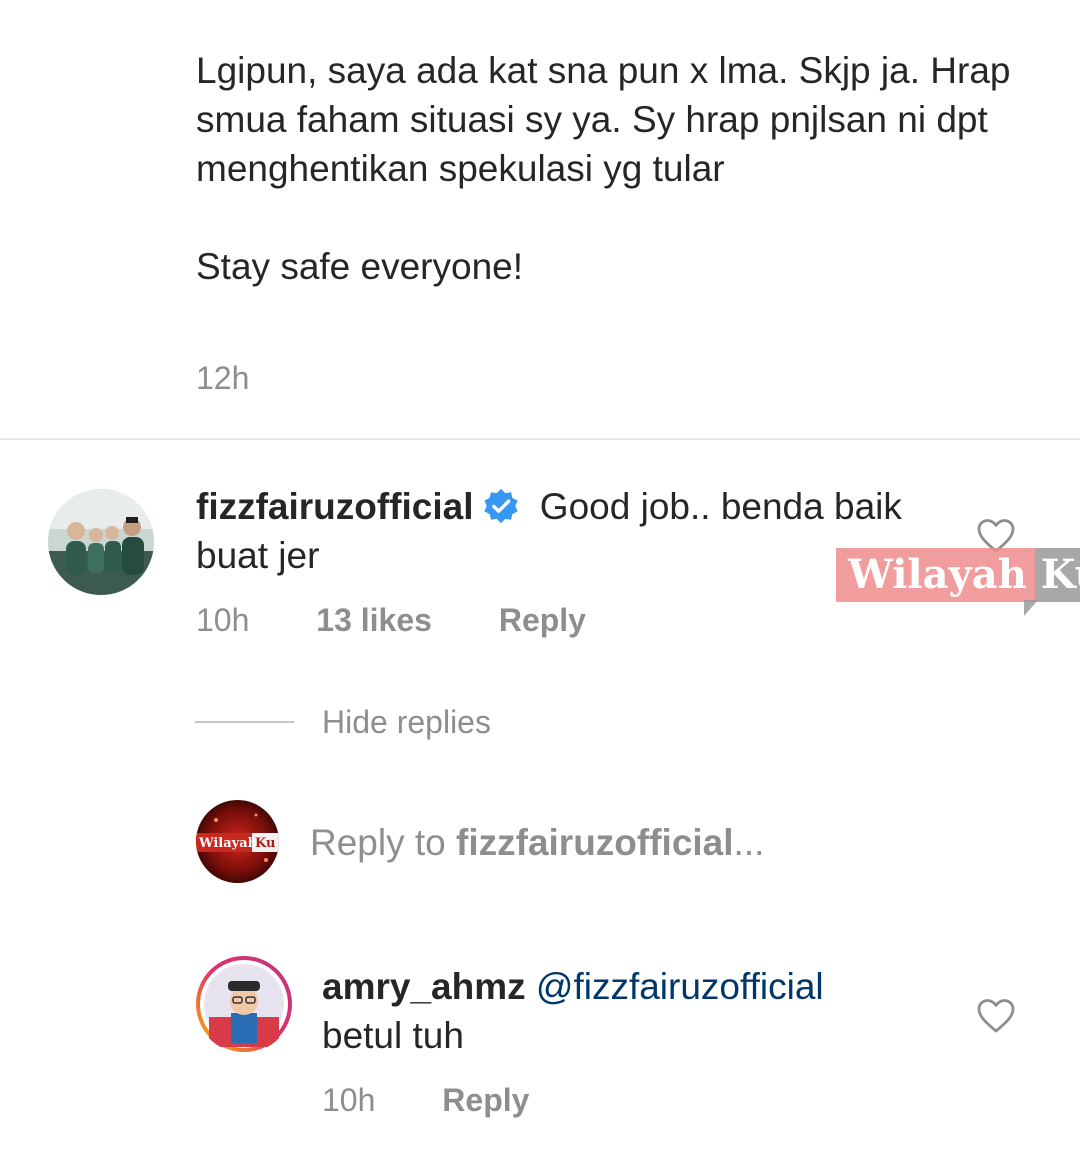  I want to click on current-user-avatar: Wilayah Ku, so click(237, 841).